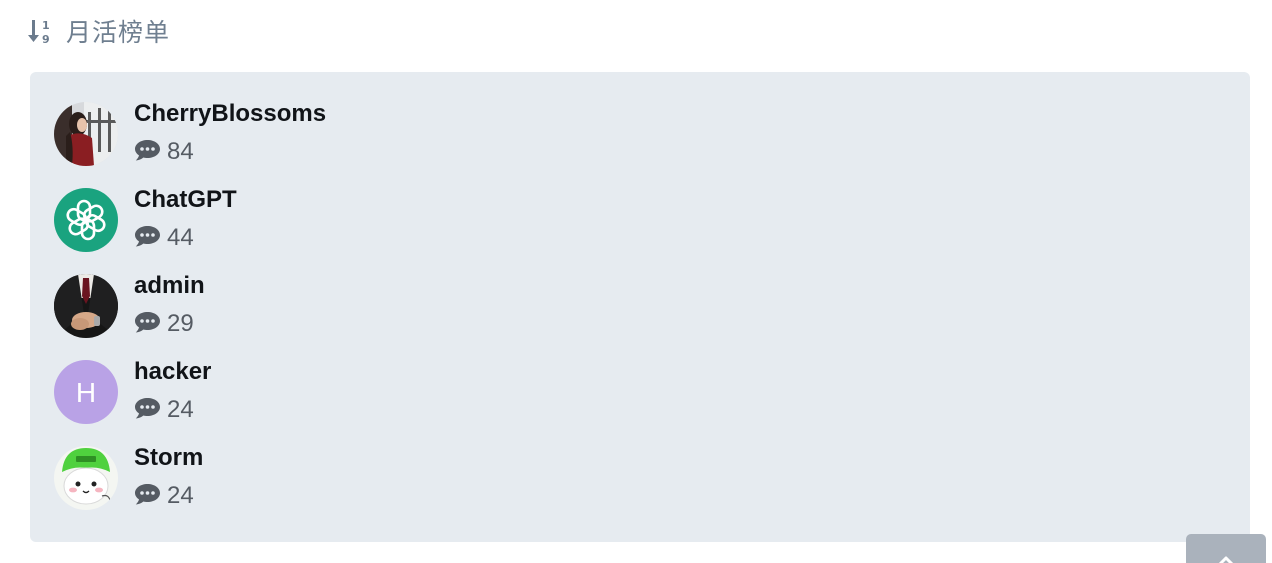  I want to click on svg-text: 9, so click(46, 39).